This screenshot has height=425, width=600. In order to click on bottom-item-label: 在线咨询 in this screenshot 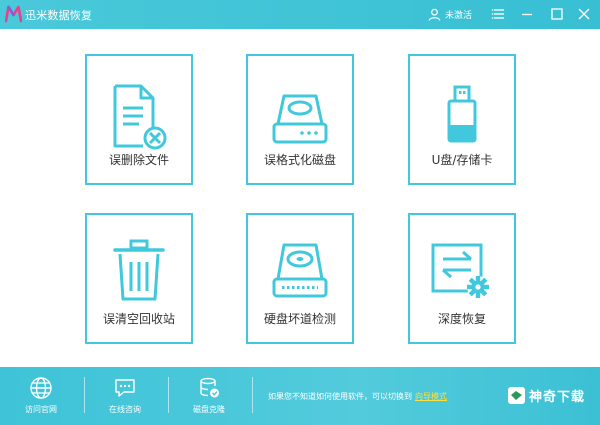, I will do `click(125, 409)`.